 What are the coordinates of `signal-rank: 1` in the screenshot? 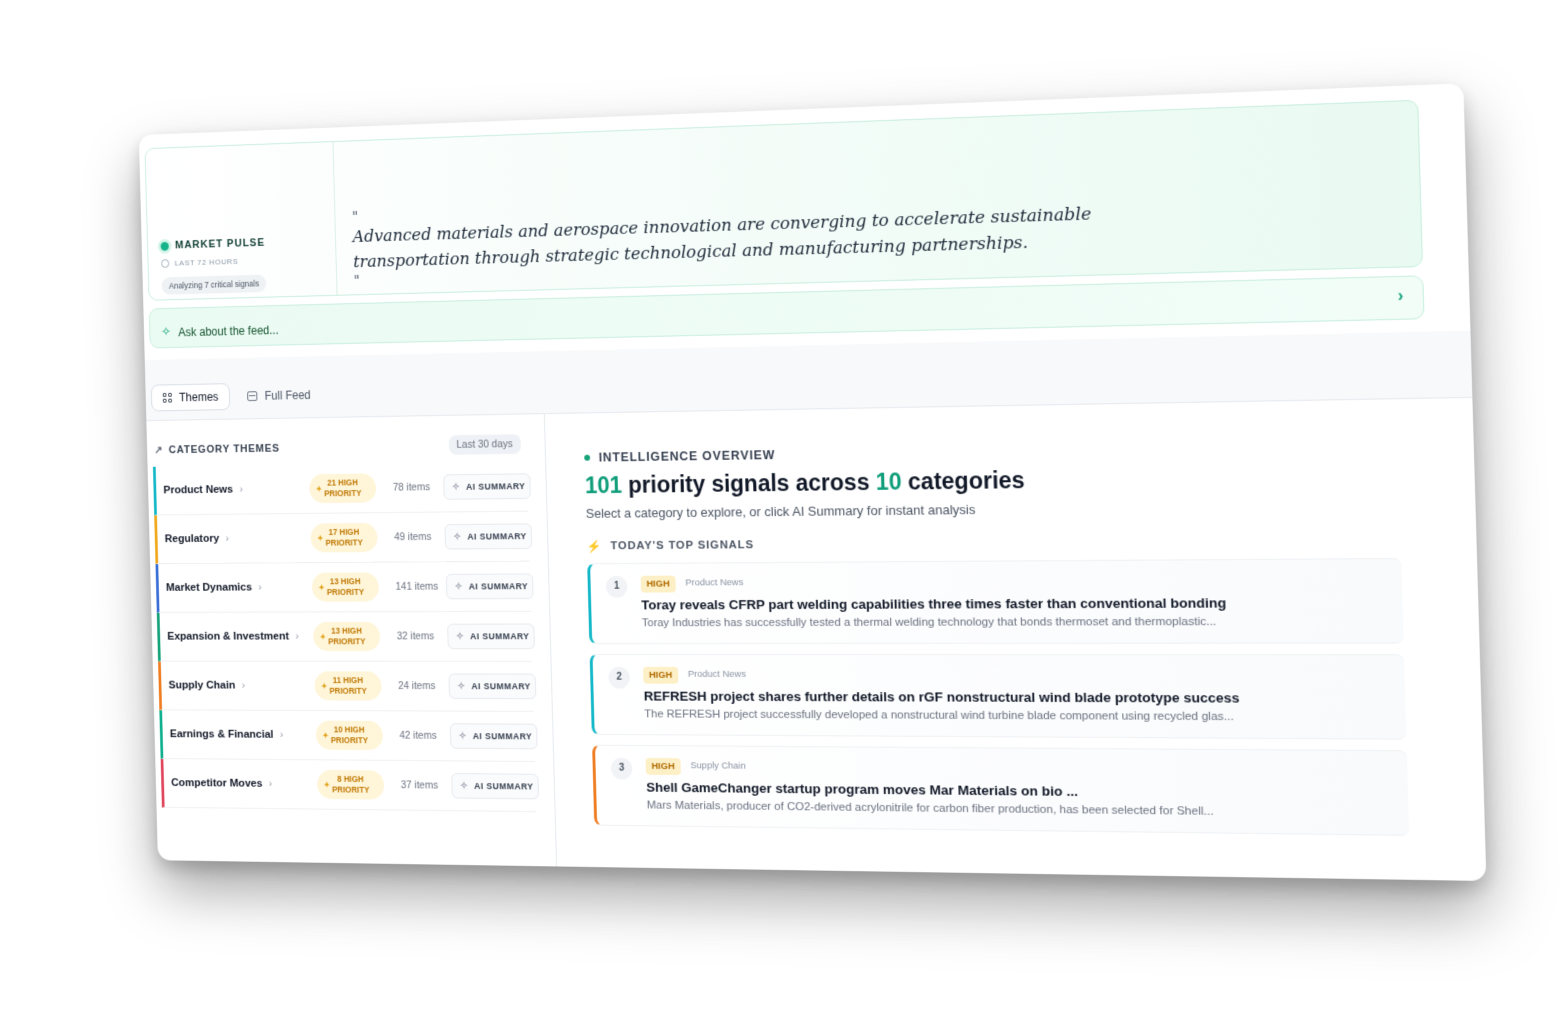 It's located at (617, 587).